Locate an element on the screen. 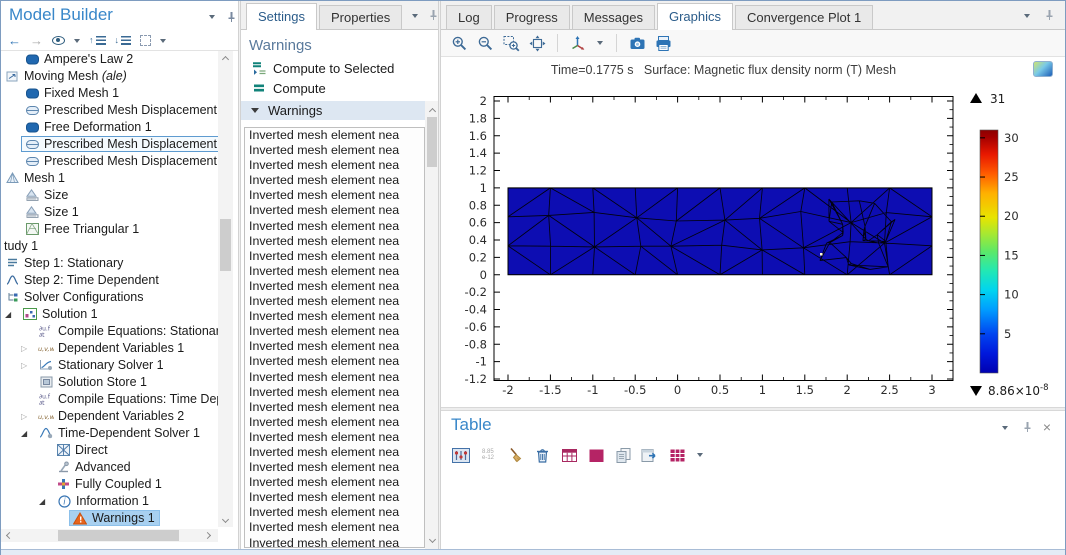 This screenshot has width=1066, height=555. tree-item-prescribed-mesh-displacement-1: Prescribed Mesh Displacement 1 is located at coordinates (110, 110).